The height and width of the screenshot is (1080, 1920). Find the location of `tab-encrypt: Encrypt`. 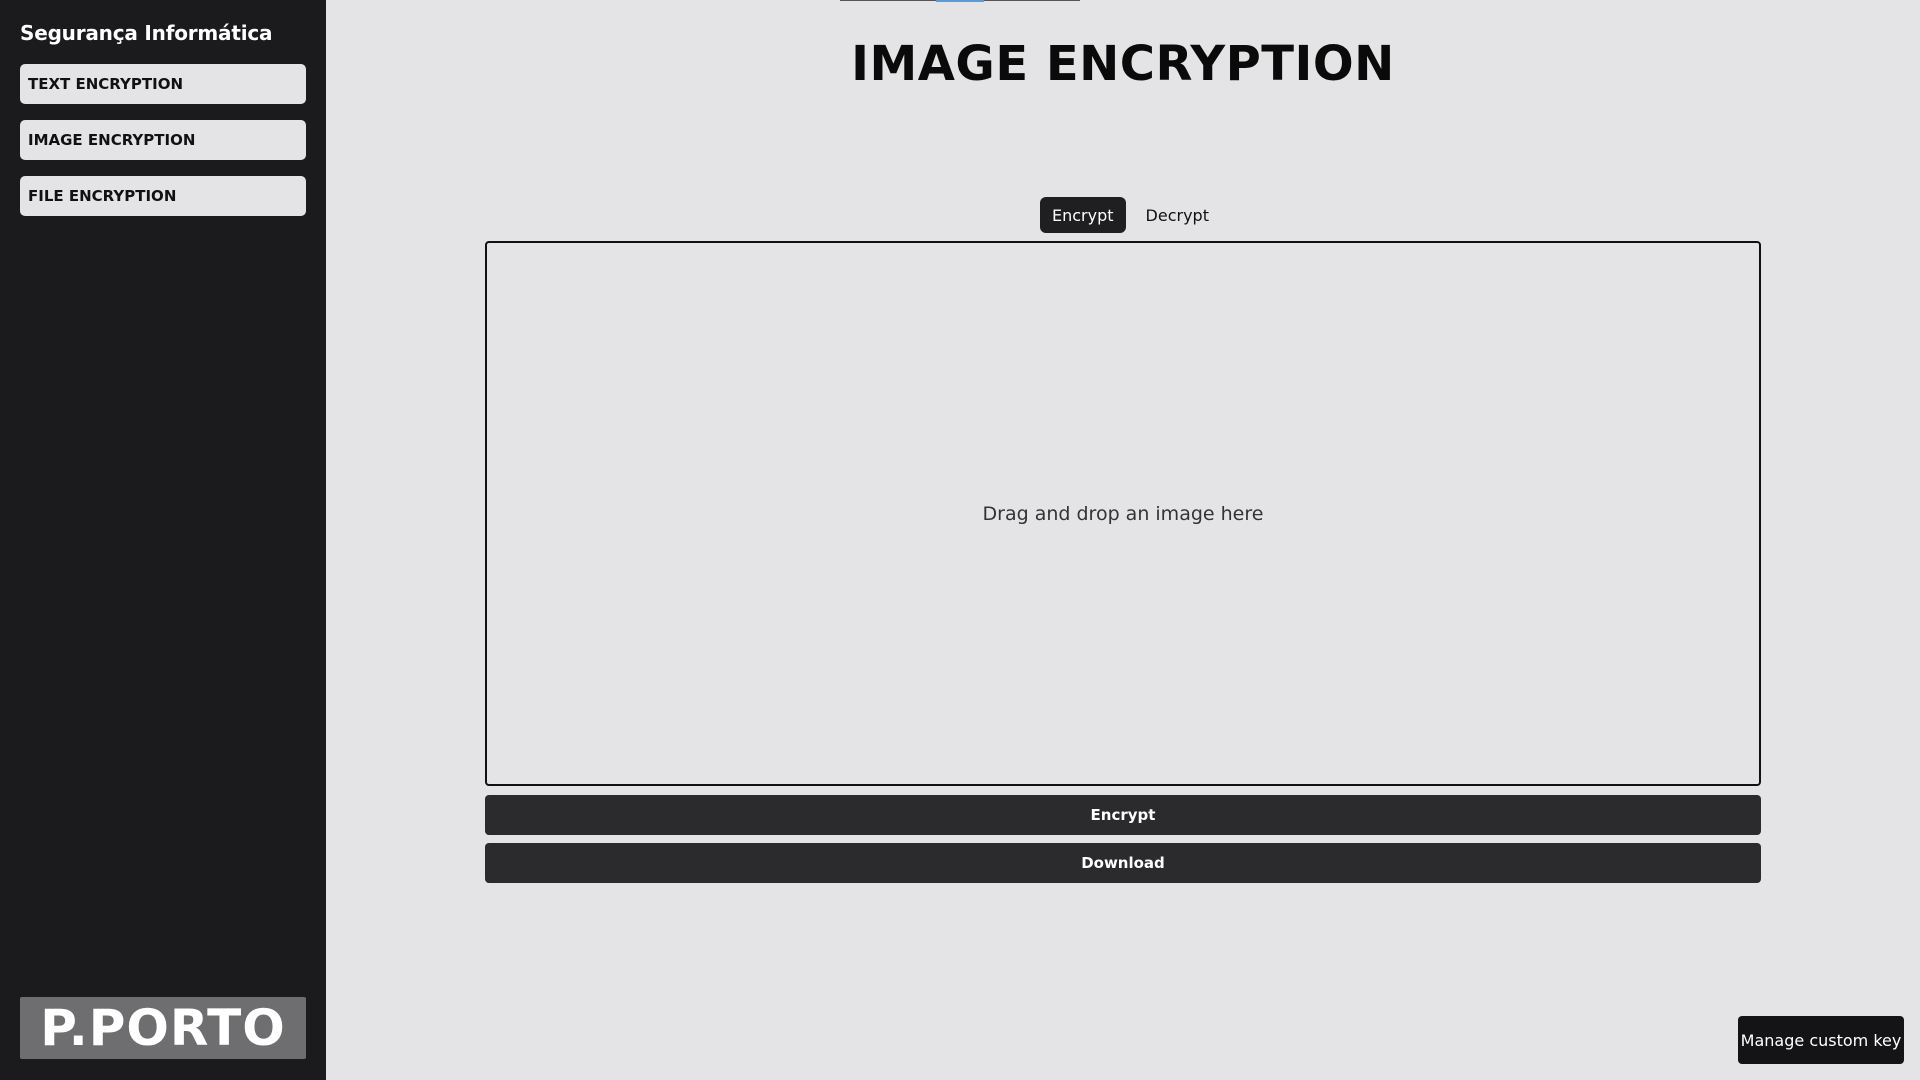

tab-encrypt: Encrypt is located at coordinates (1083, 215).